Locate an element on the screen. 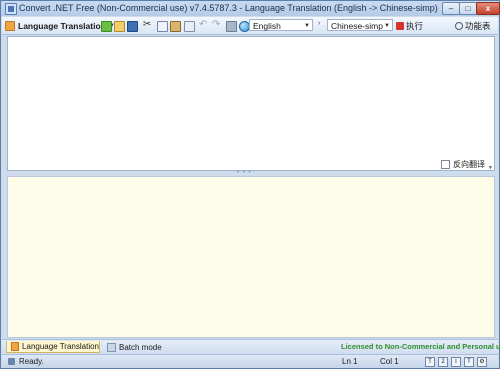 The image size is (500, 369). tab-language-translation: Language Translation is located at coordinates (53, 347).